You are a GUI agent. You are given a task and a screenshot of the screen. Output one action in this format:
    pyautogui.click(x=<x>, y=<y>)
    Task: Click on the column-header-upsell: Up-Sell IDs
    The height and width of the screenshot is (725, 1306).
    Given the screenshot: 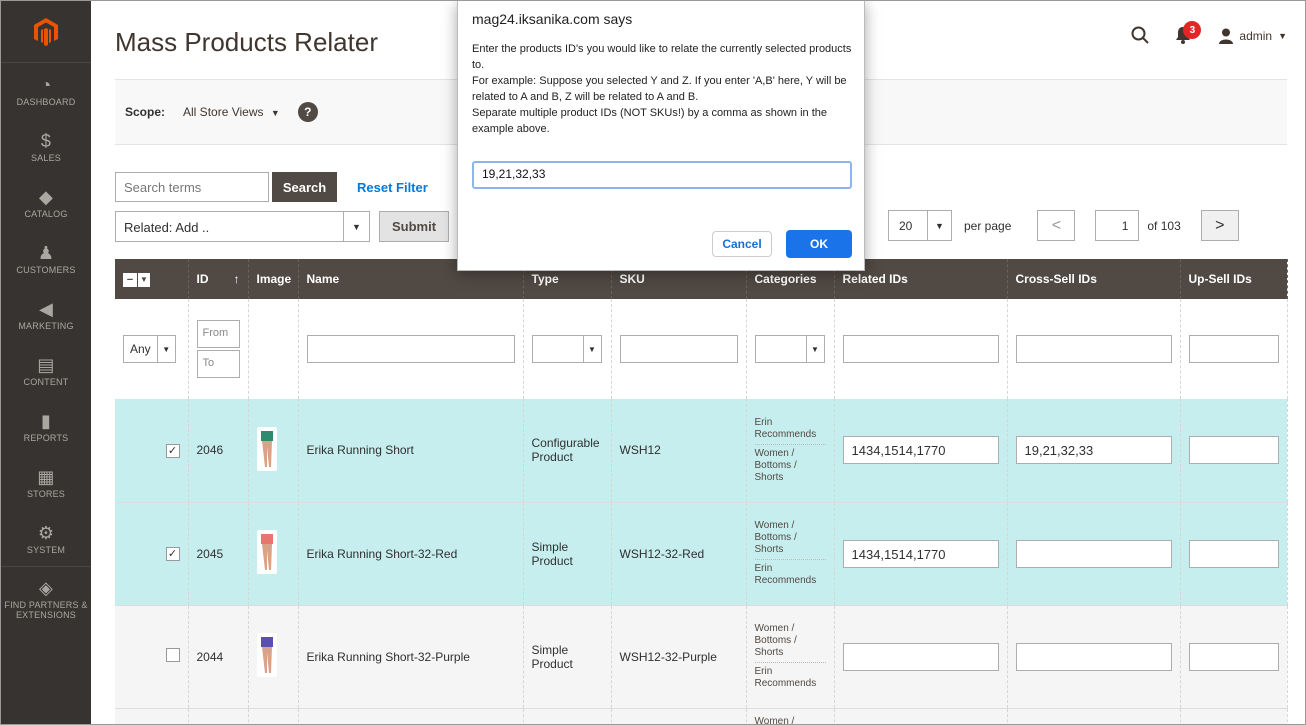 What is the action you would take?
    pyautogui.click(x=1234, y=279)
    